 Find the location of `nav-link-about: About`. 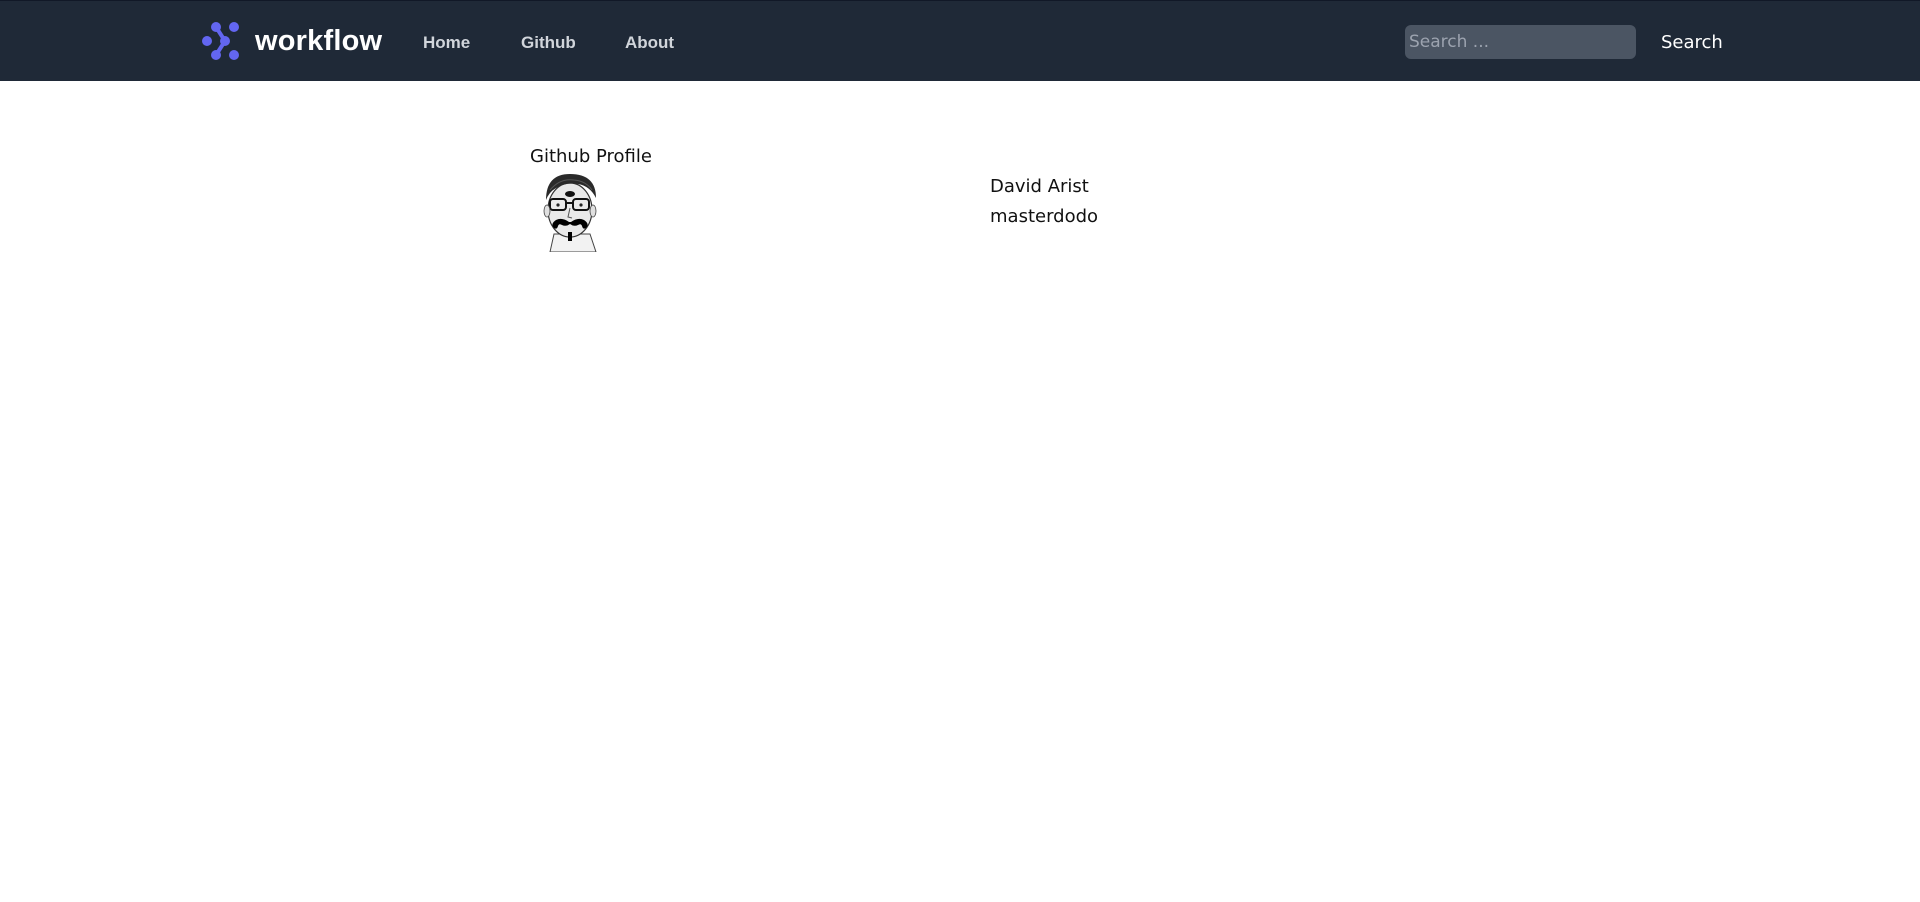

nav-link-about: About is located at coordinates (649, 43).